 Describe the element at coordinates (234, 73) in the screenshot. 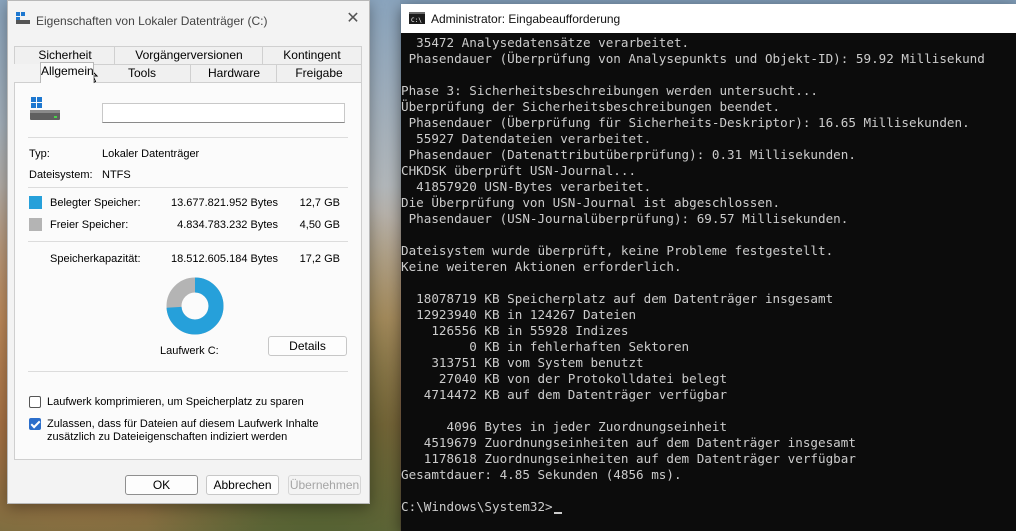

I see `tab-hardware: Hardware` at that location.